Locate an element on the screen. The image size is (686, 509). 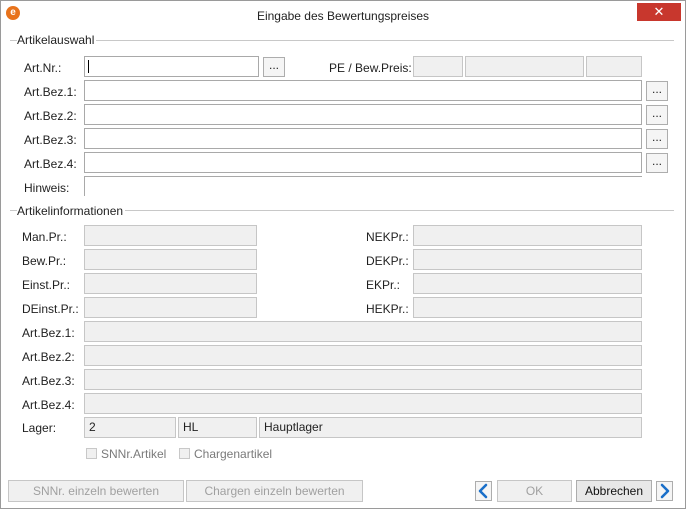
previous-button is located at coordinates (483, 491).